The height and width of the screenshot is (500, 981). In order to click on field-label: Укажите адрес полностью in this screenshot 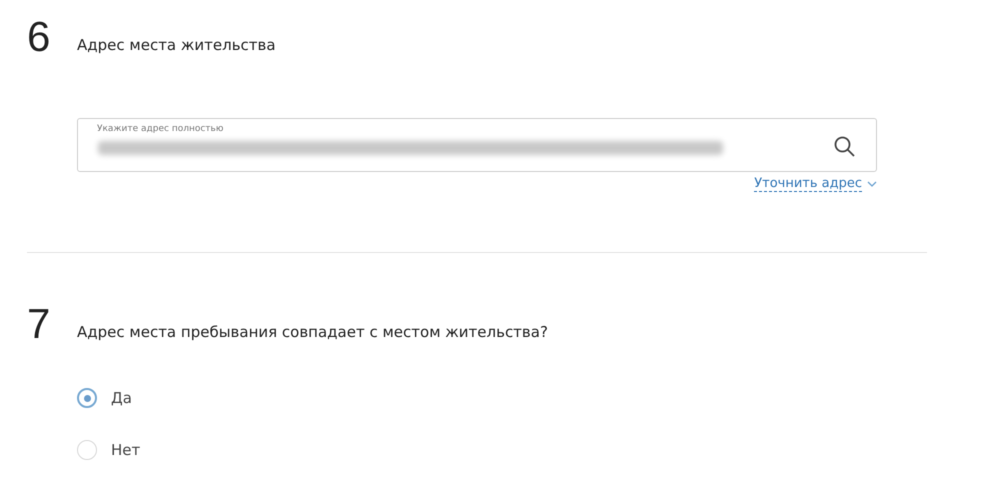, I will do `click(160, 129)`.